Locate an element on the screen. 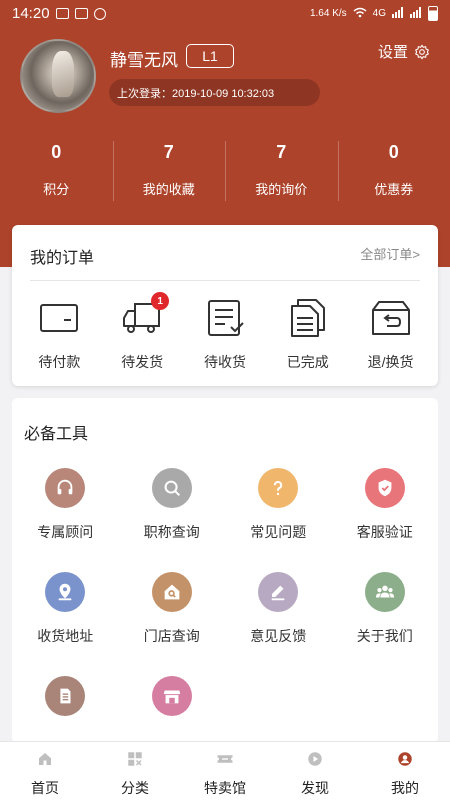 This screenshot has width=450, height=800. tool-document is located at coordinates (65, 703).